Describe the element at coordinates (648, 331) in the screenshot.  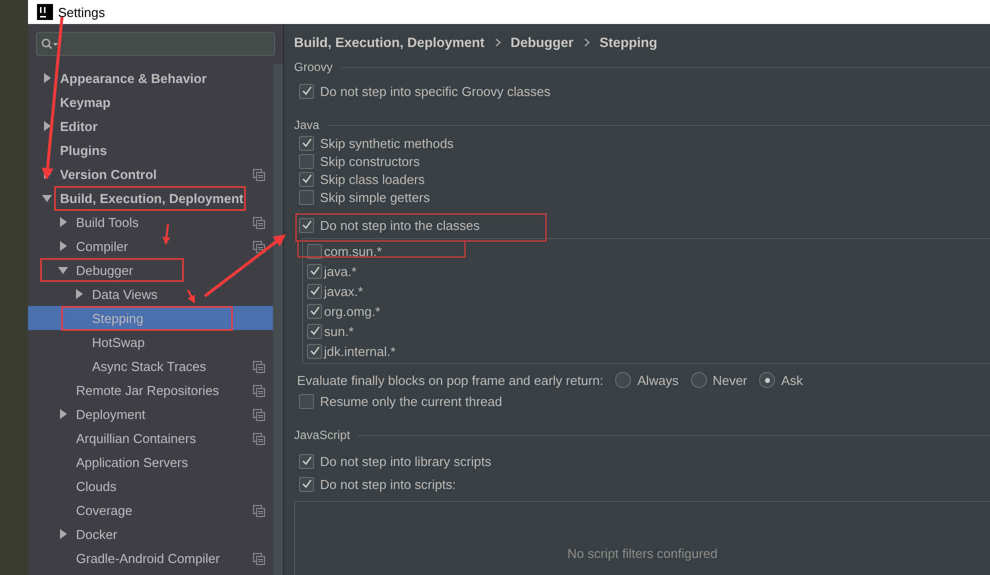
I see `class-filter-item: sun.*` at that location.